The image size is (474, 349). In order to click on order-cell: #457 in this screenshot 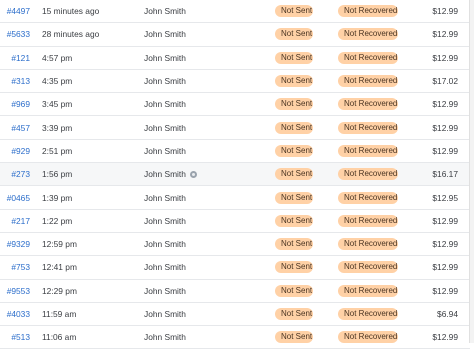, I will do `click(15, 127)`.